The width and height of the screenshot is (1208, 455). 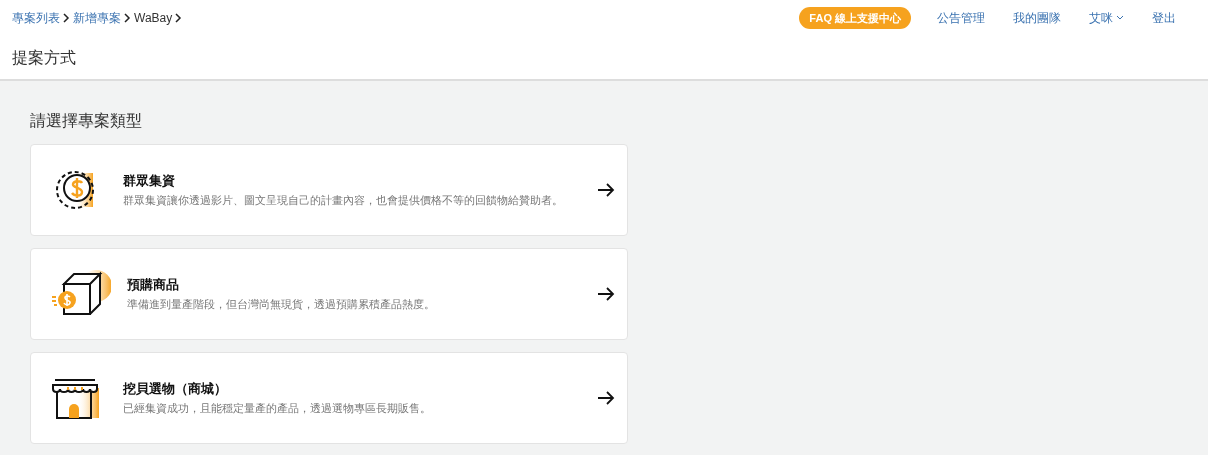 What do you see at coordinates (153, 18) in the screenshot?
I see `breadcrumb-link: WaBay` at bounding box center [153, 18].